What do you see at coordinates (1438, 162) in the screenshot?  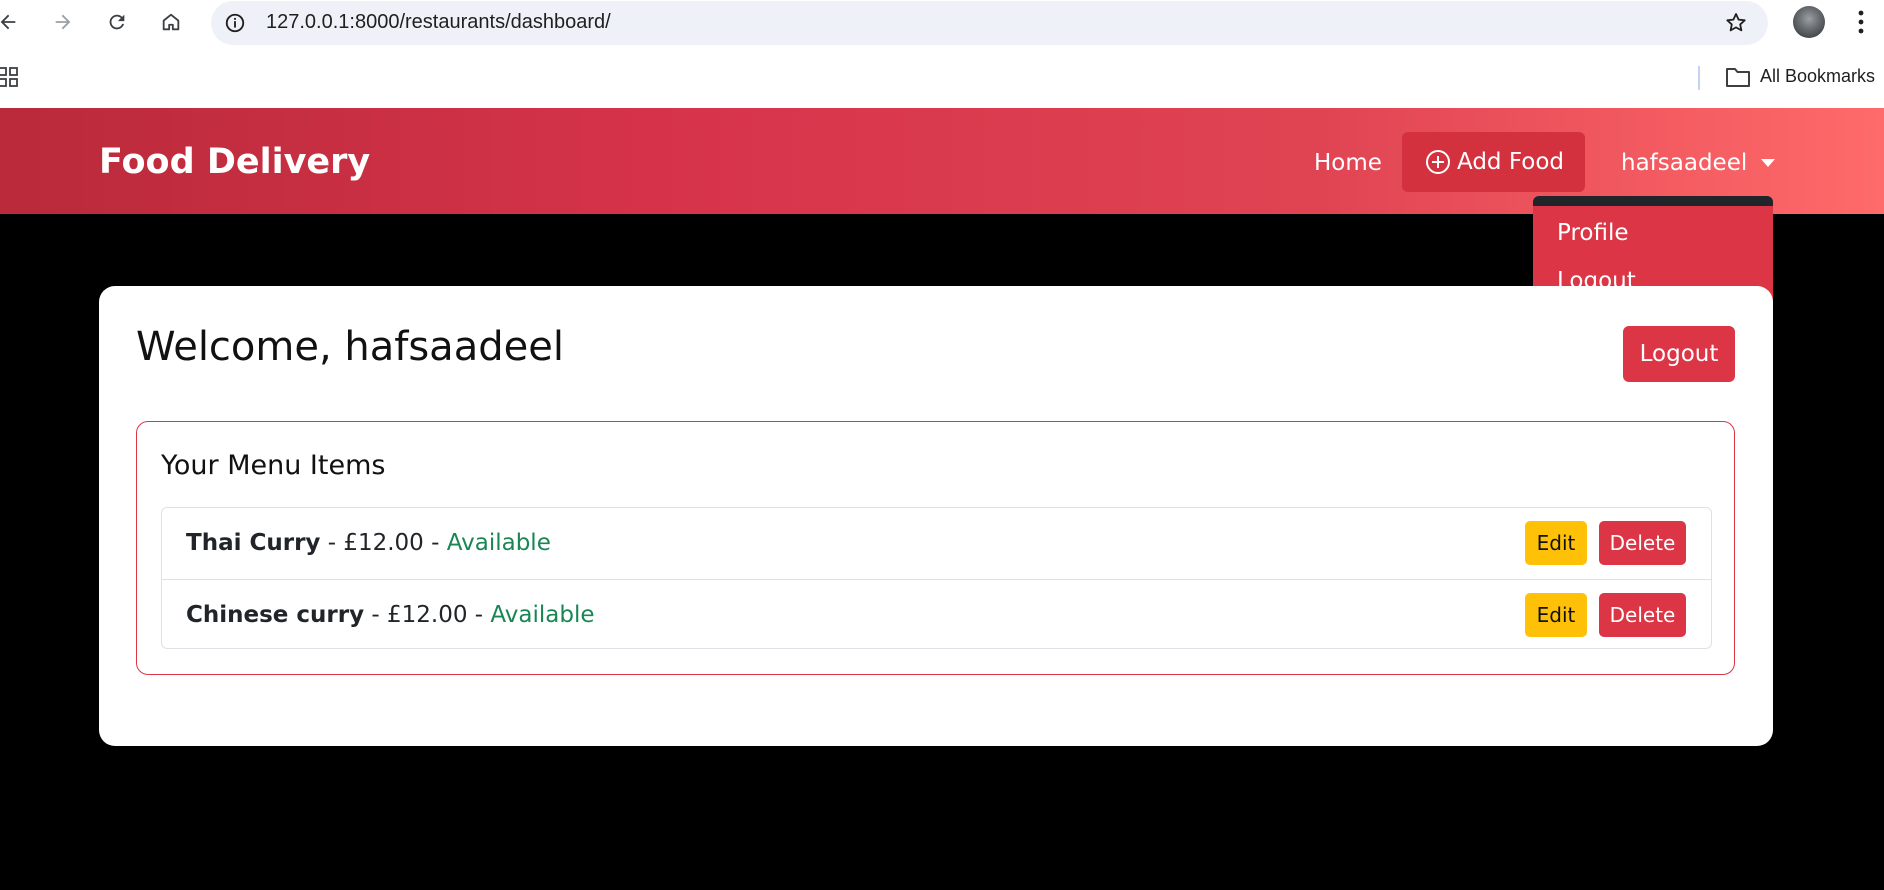 I see `plus-circle-icon` at bounding box center [1438, 162].